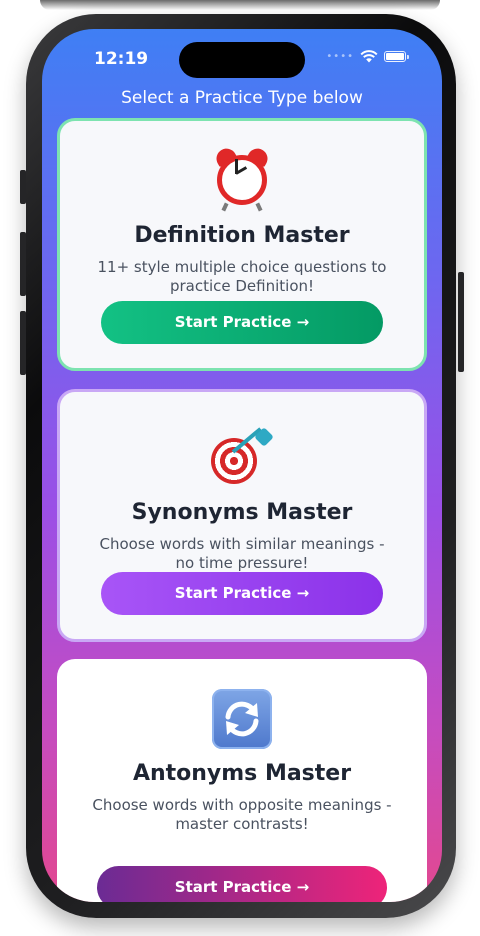 This screenshot has width=480, height=936. I want to click on status-time: 12:19, so click(121, 59).